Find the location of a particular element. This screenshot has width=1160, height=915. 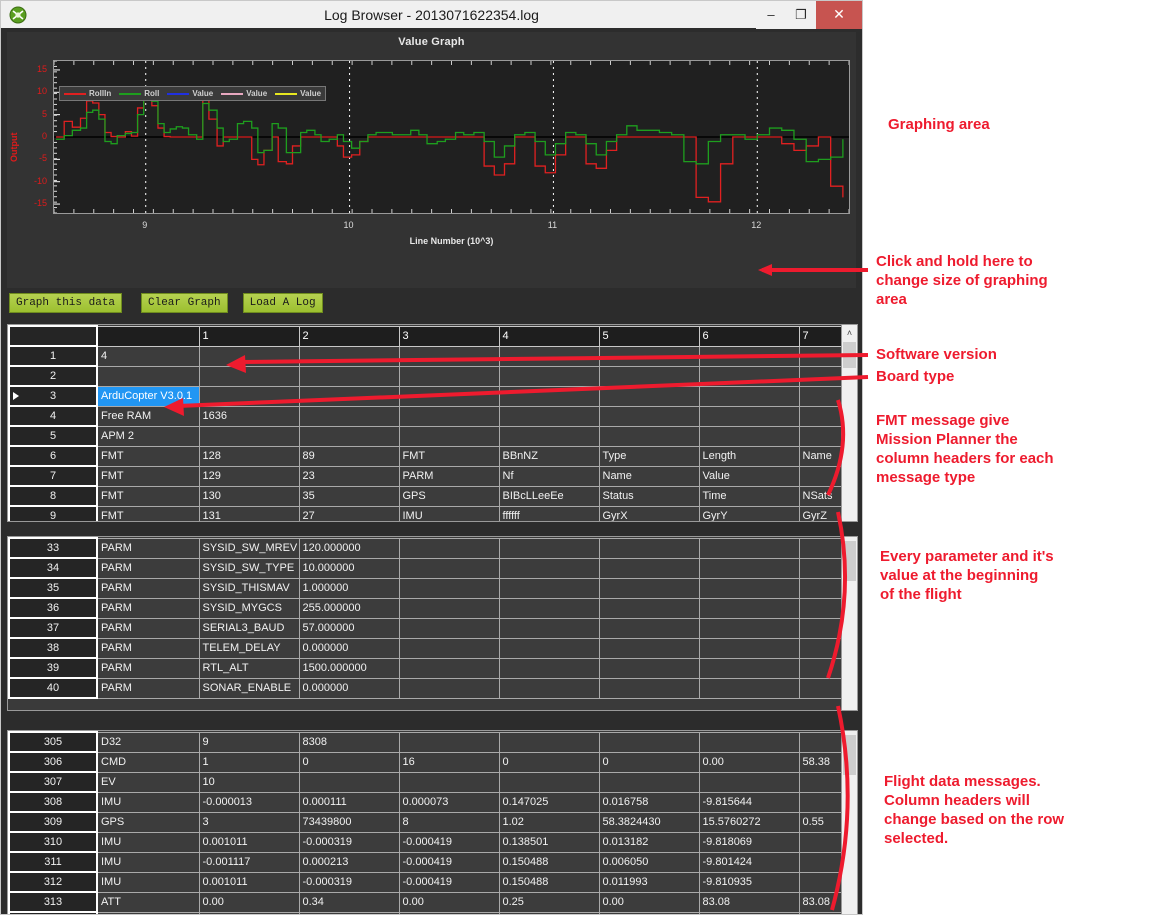

grid-cell: Free RAM is located at coordinates (148, 416).